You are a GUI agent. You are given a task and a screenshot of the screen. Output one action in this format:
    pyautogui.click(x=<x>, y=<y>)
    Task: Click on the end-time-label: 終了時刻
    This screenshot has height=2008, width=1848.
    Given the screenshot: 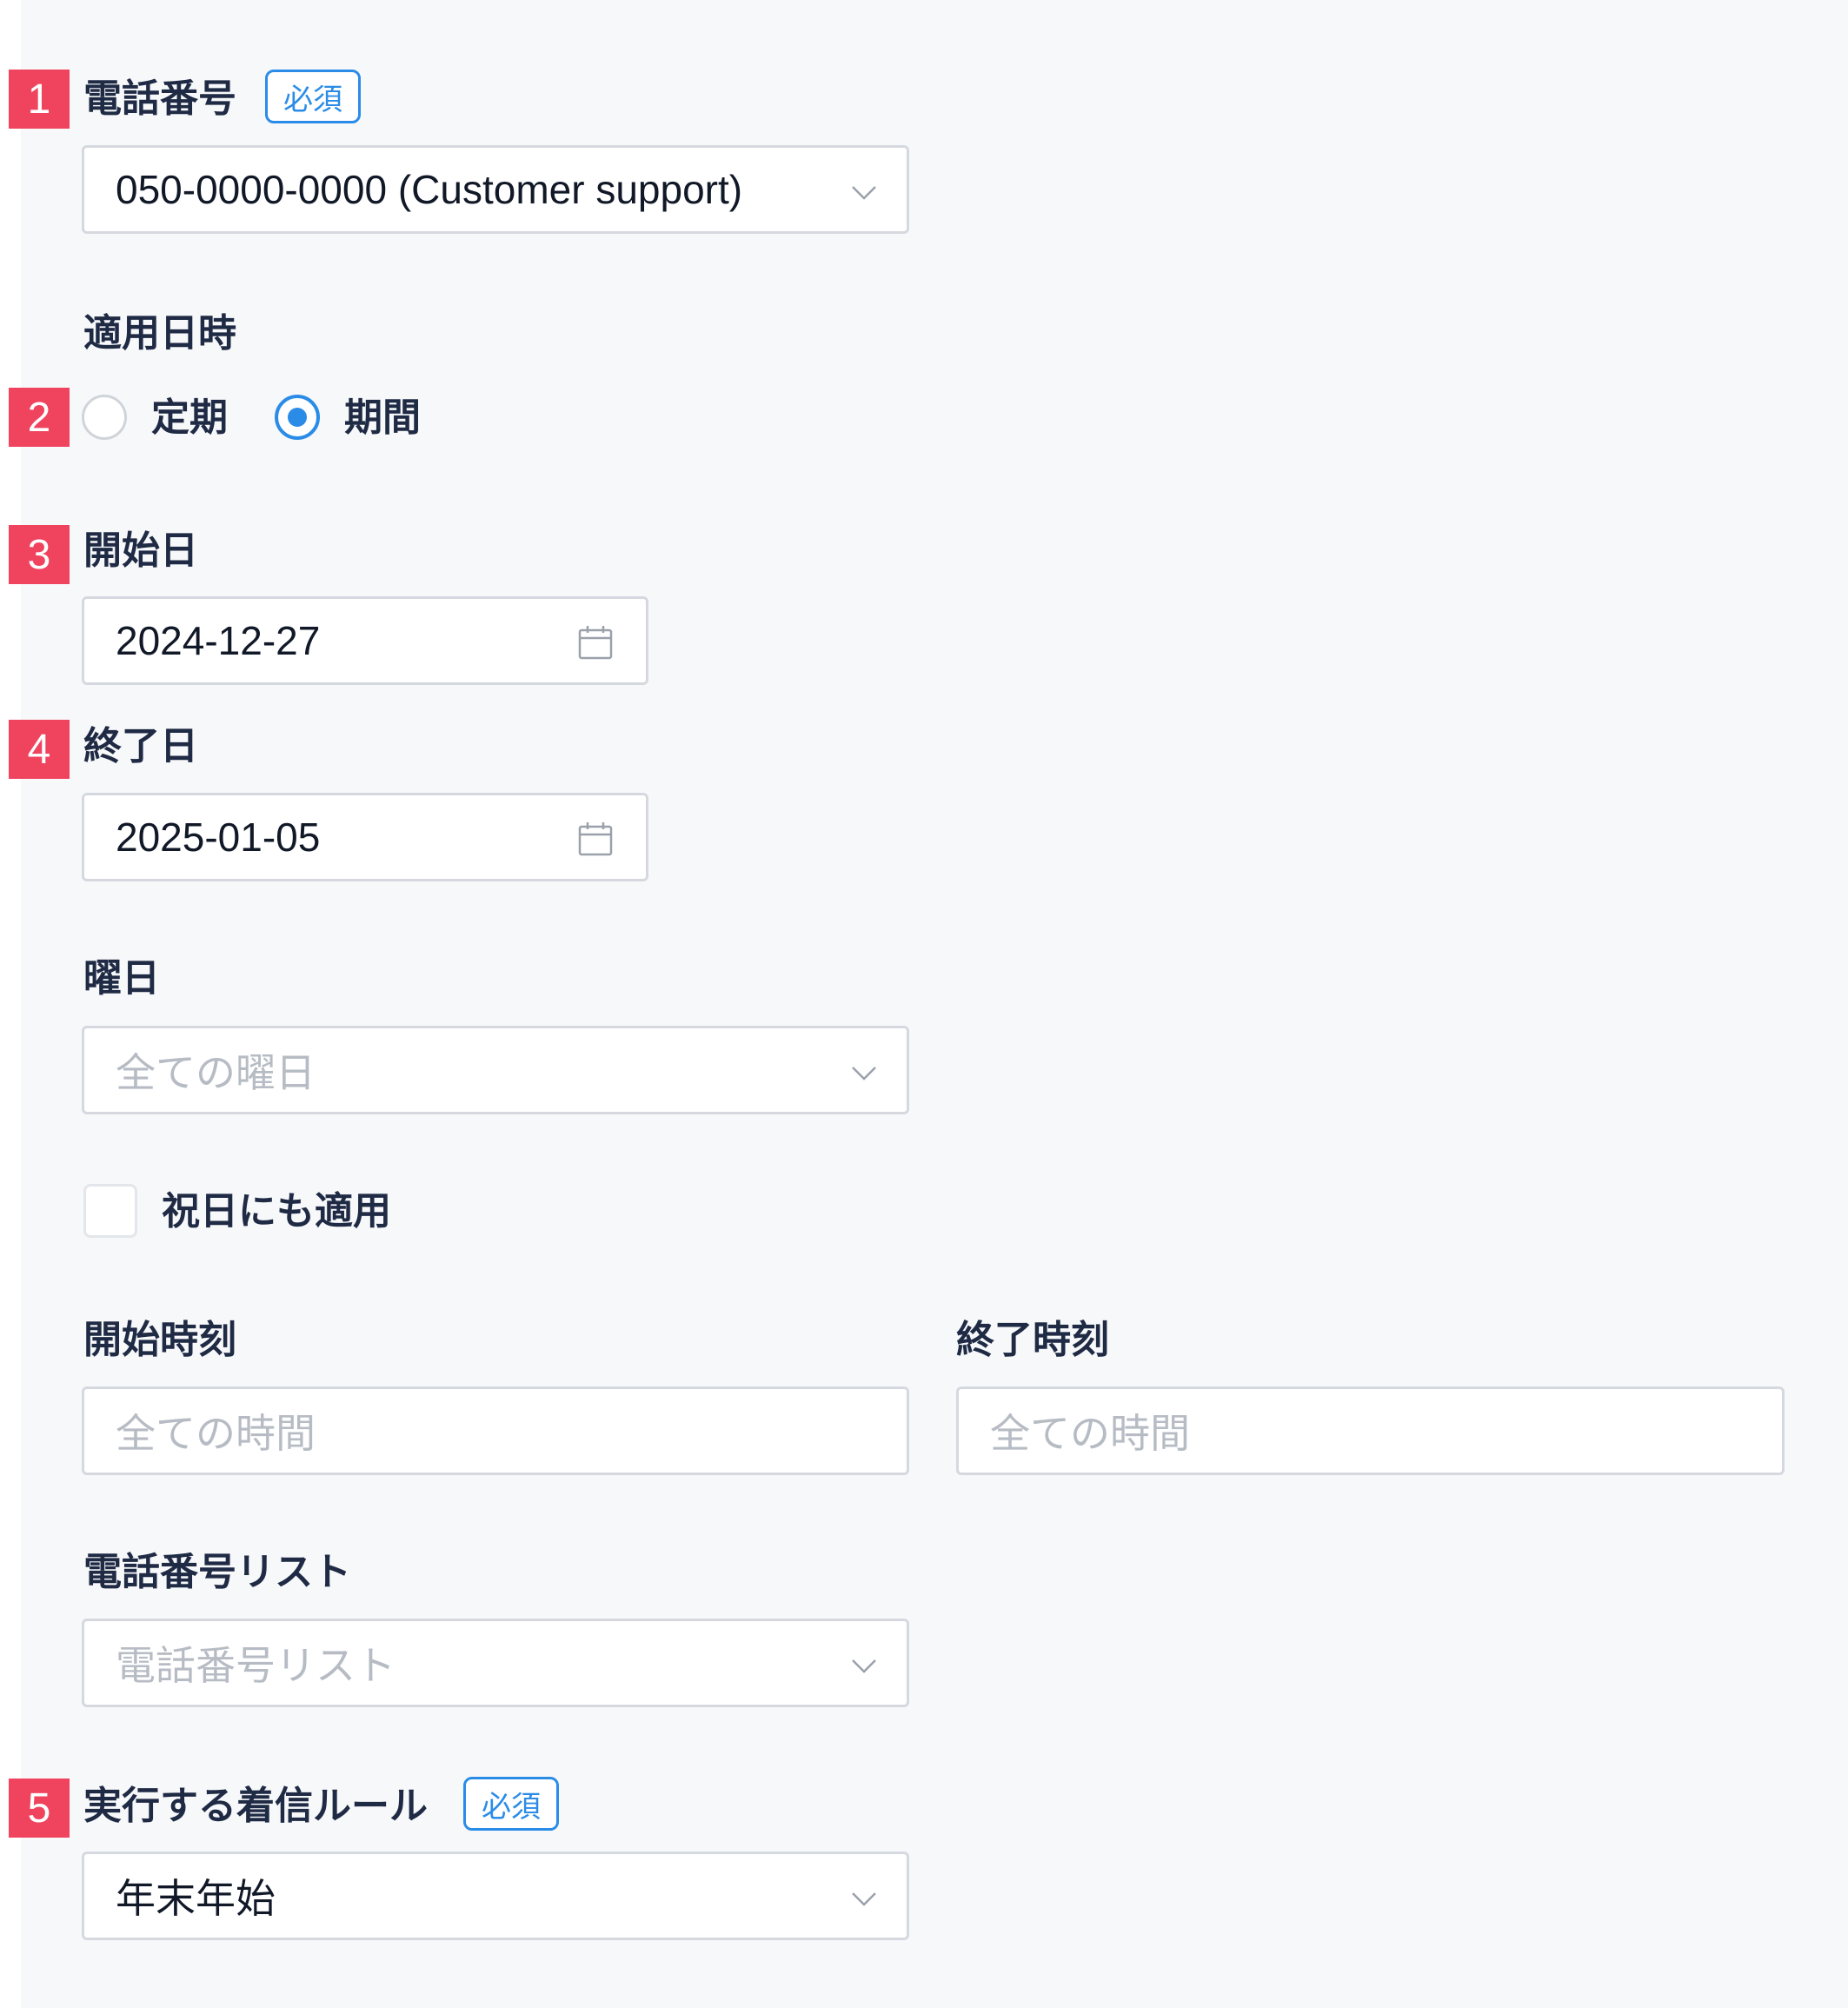 What is the action you would take?
    pyautogui.click(x=1032, y=1340)
    